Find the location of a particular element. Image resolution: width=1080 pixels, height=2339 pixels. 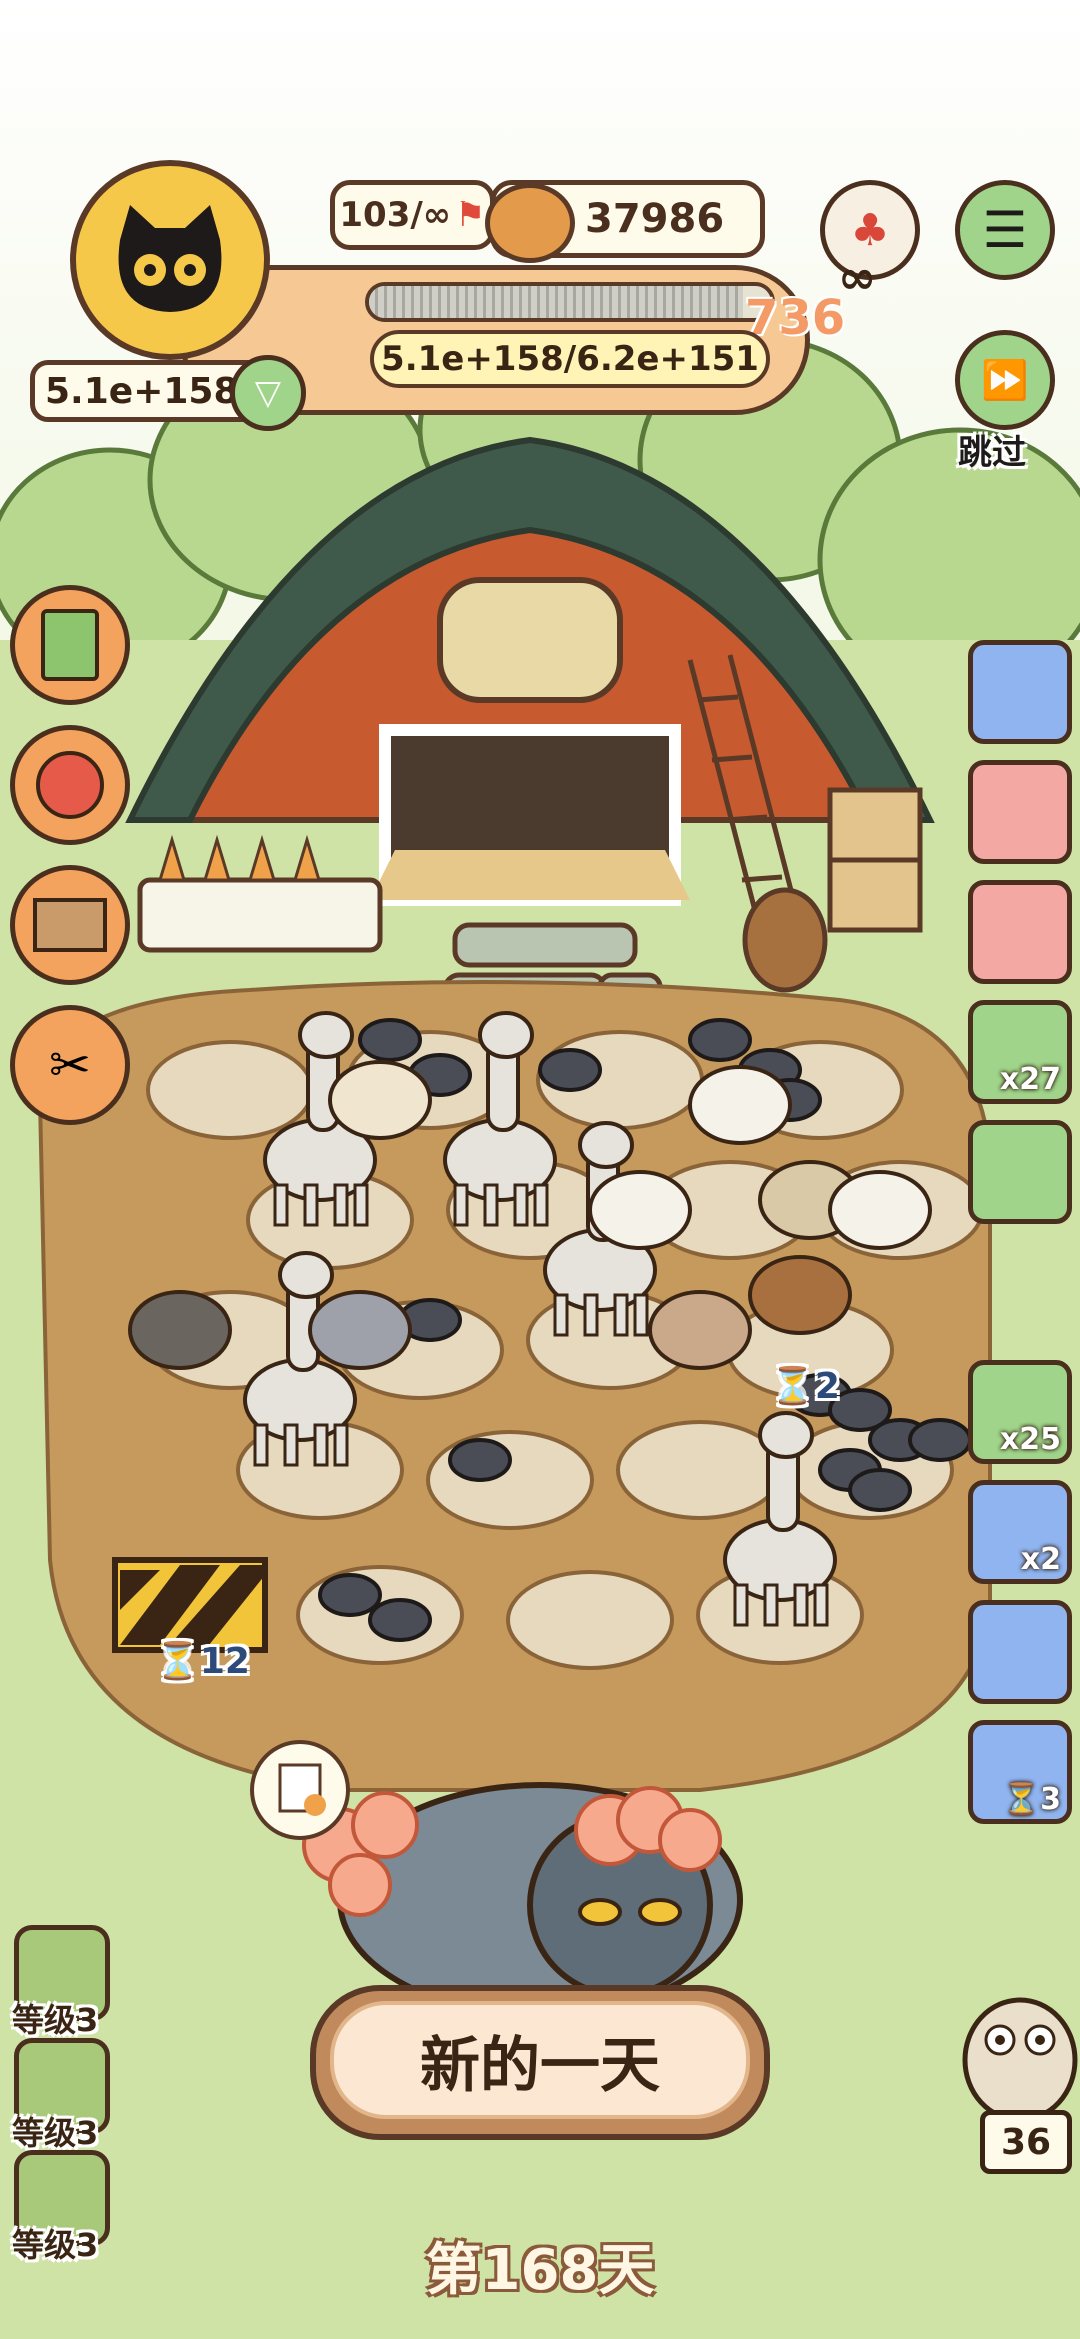

new-day-button-frame: 新的一天 is located at coordinates (540, 2062).